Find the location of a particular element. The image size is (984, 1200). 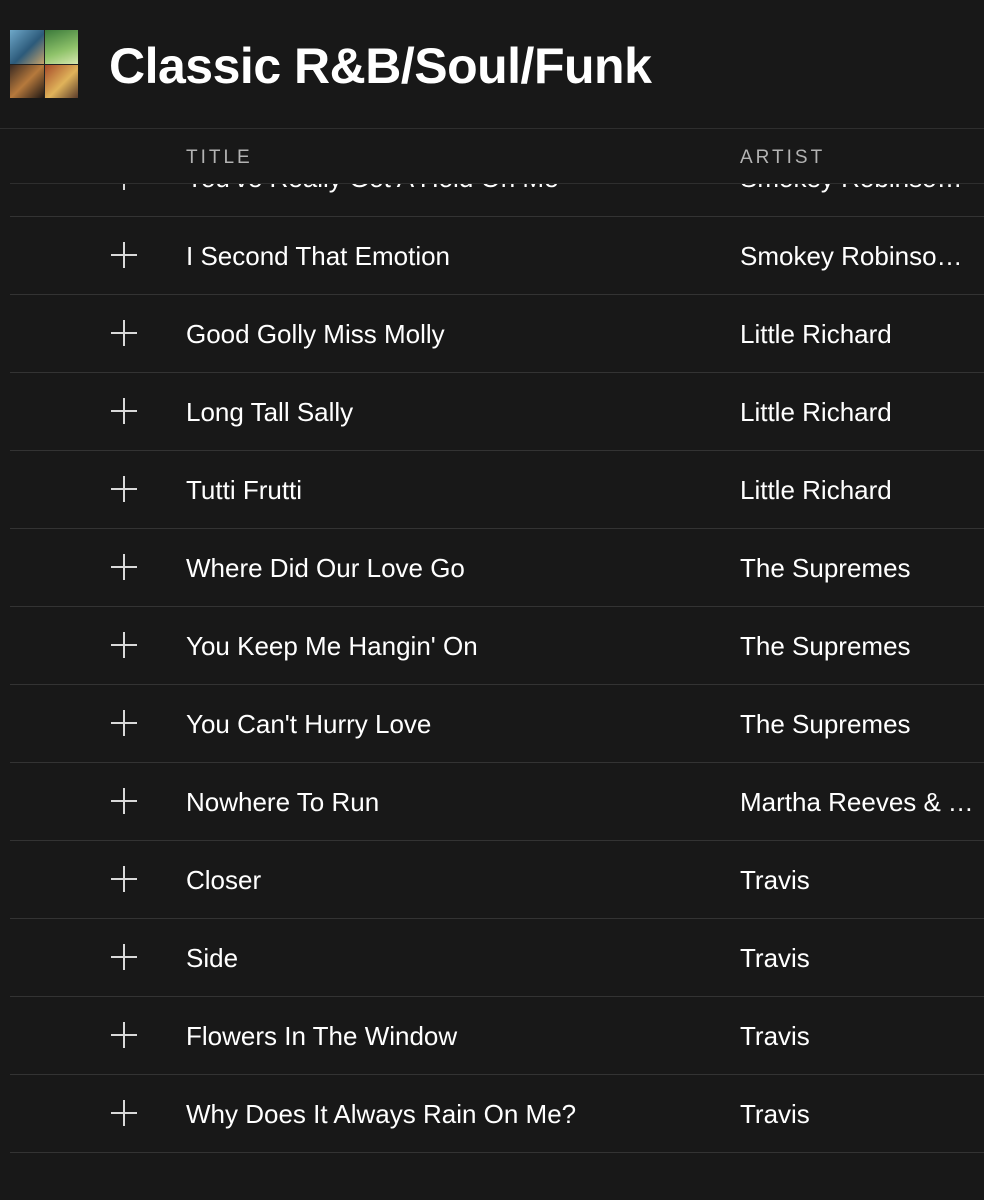

track-row: Tutti Frutti Little Richard is located at coordinates (497, 490).